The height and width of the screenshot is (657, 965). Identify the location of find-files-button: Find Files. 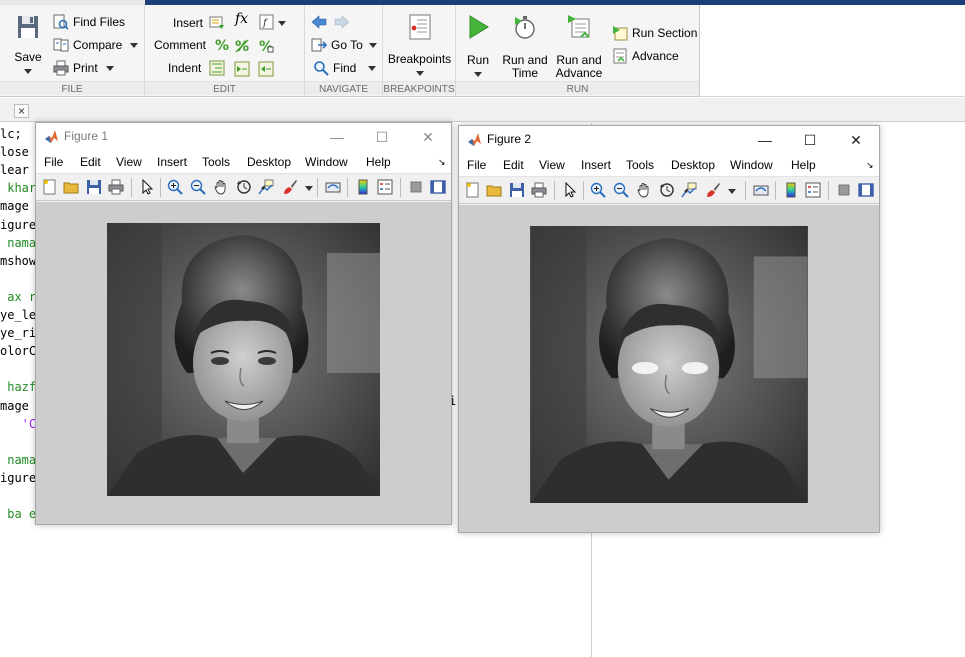
(89, 22).